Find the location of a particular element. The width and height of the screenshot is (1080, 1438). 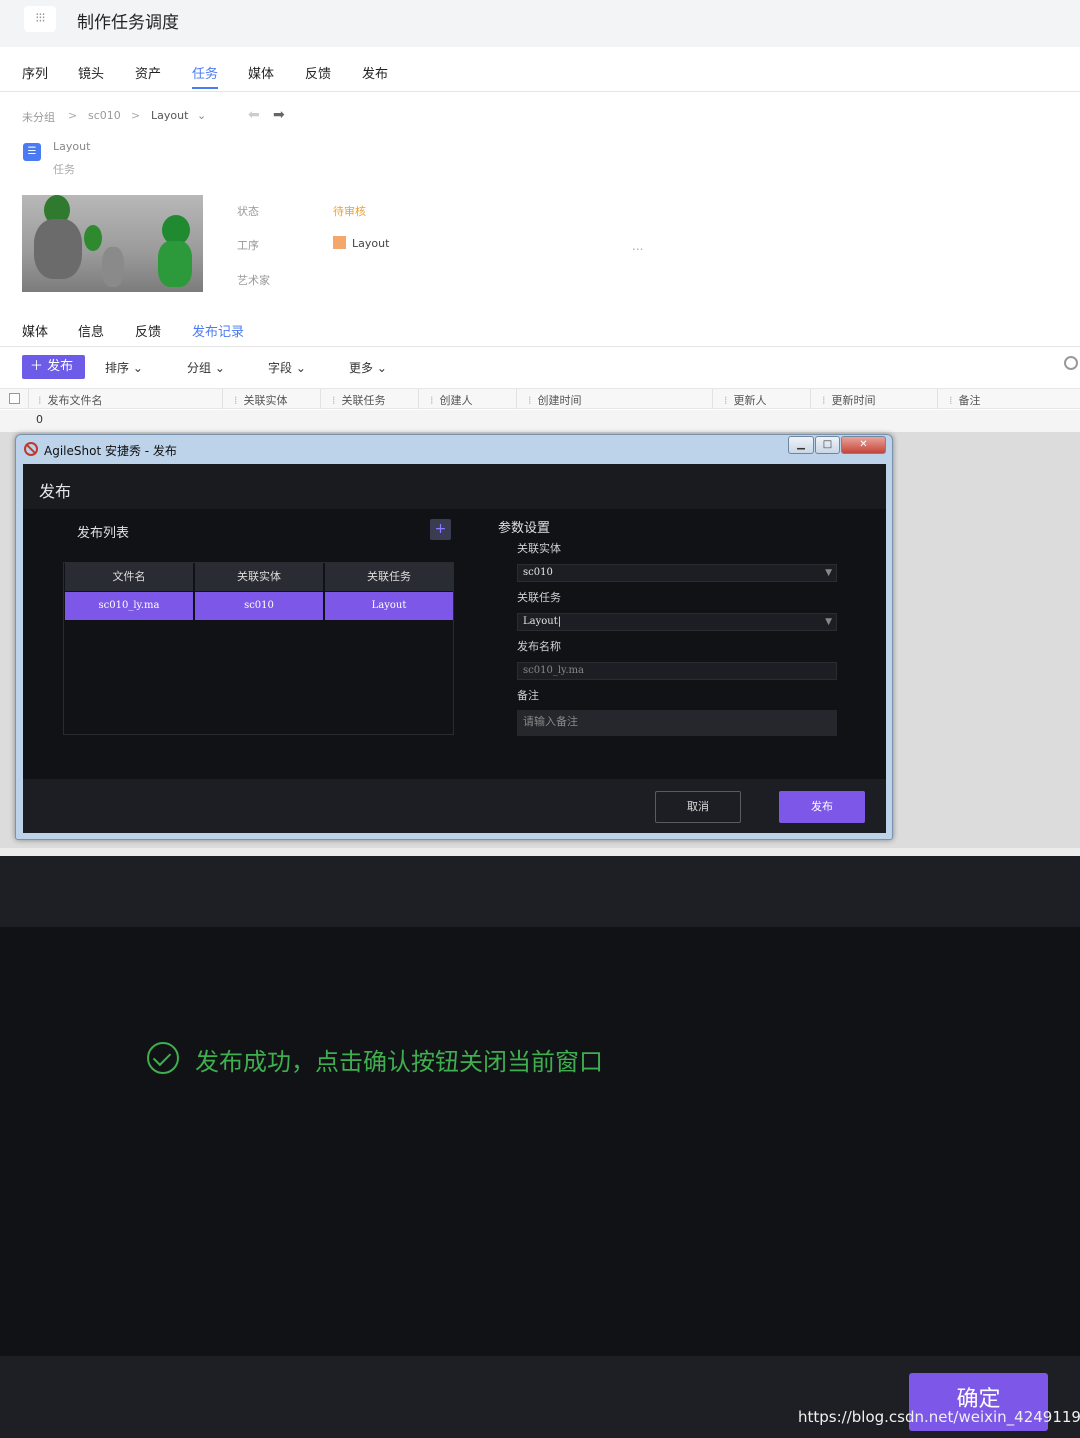

step-label: 工序 is located at coordinates (248, 245).